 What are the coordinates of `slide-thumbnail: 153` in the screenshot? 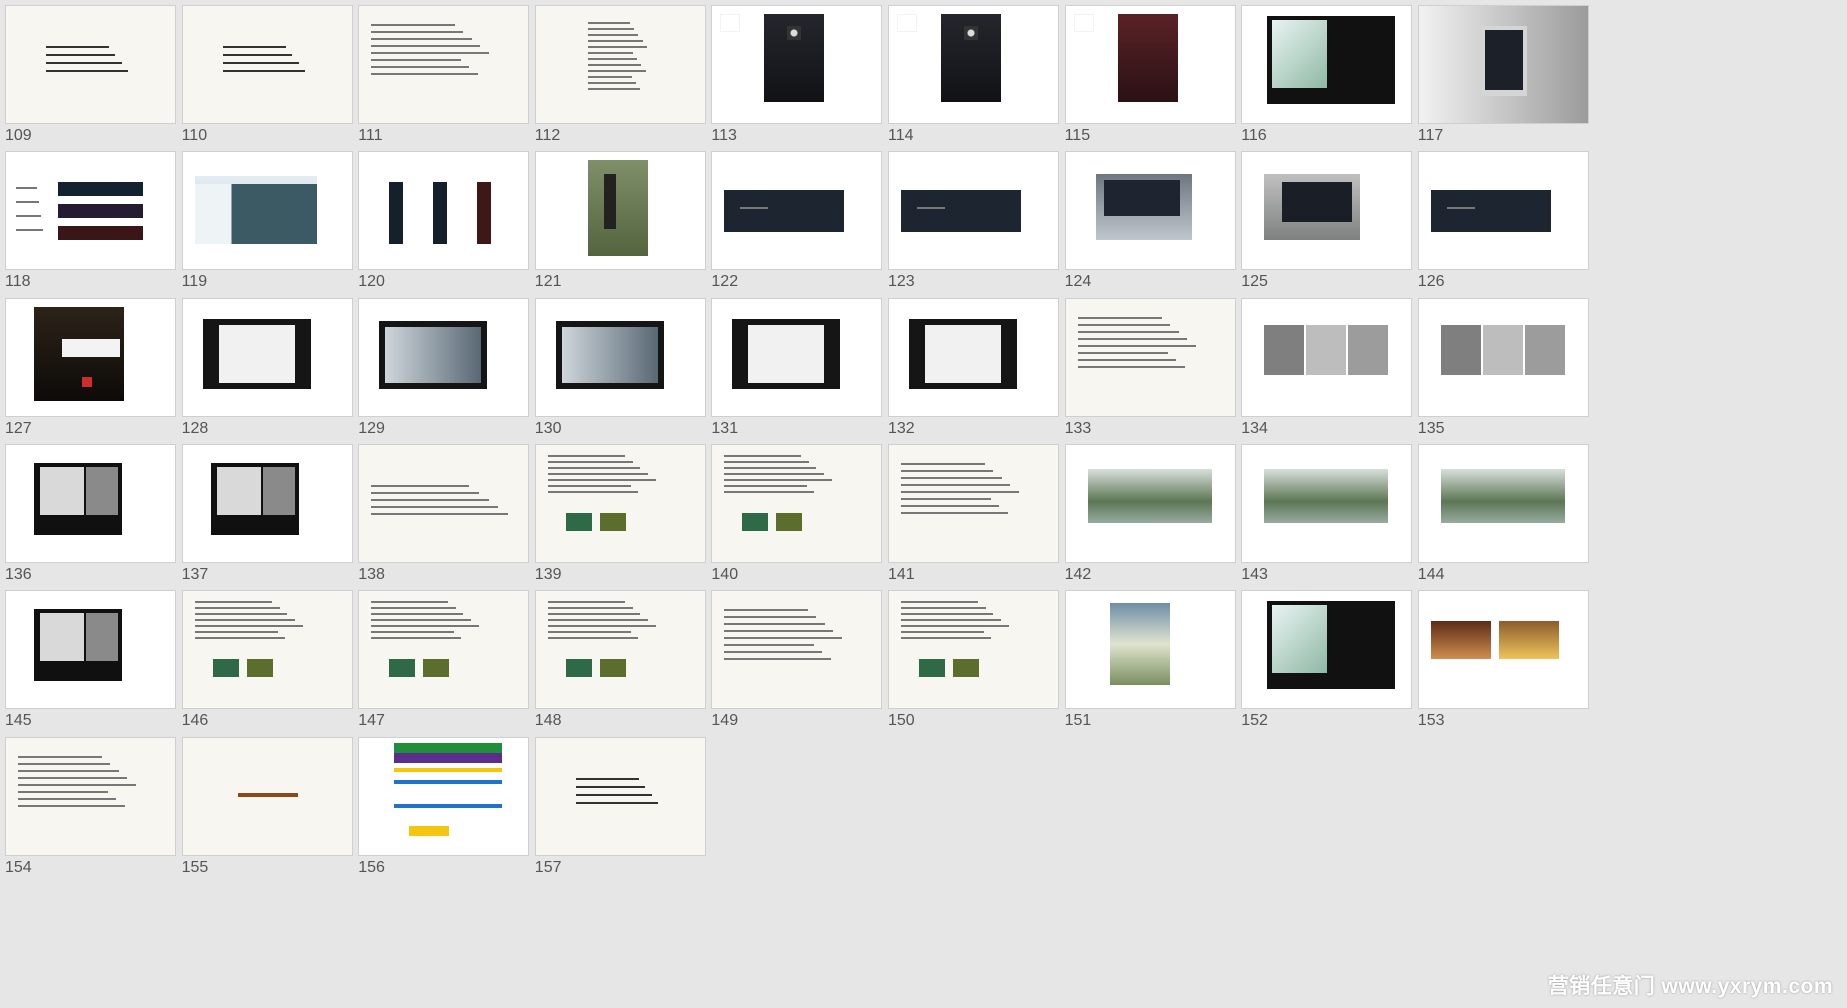 It's located at (1501, 657).